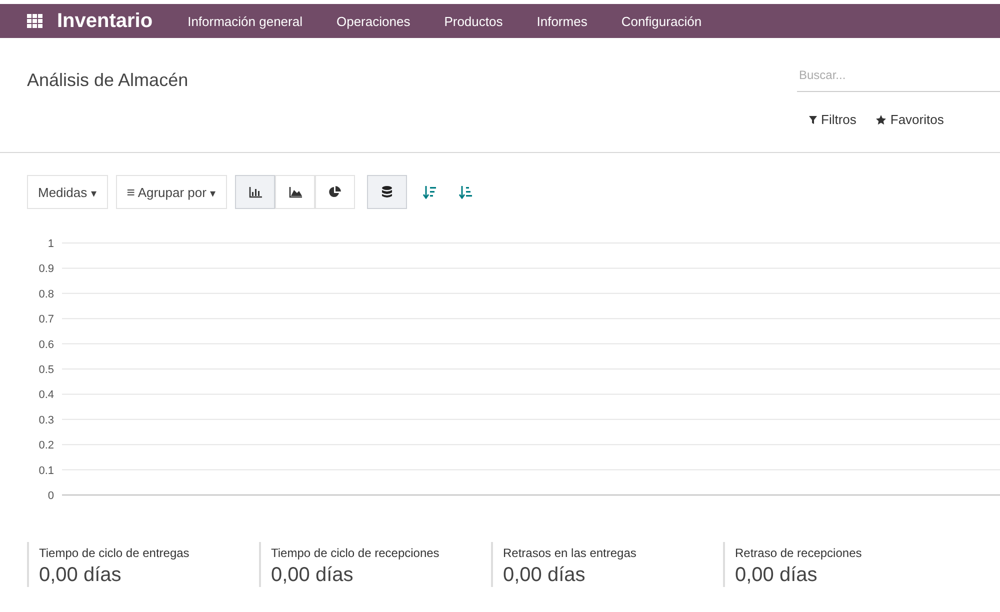 The width and height of the screenshot is (1000, 612). I want to click on y-axis-label: 0.4, so click(46, 395).